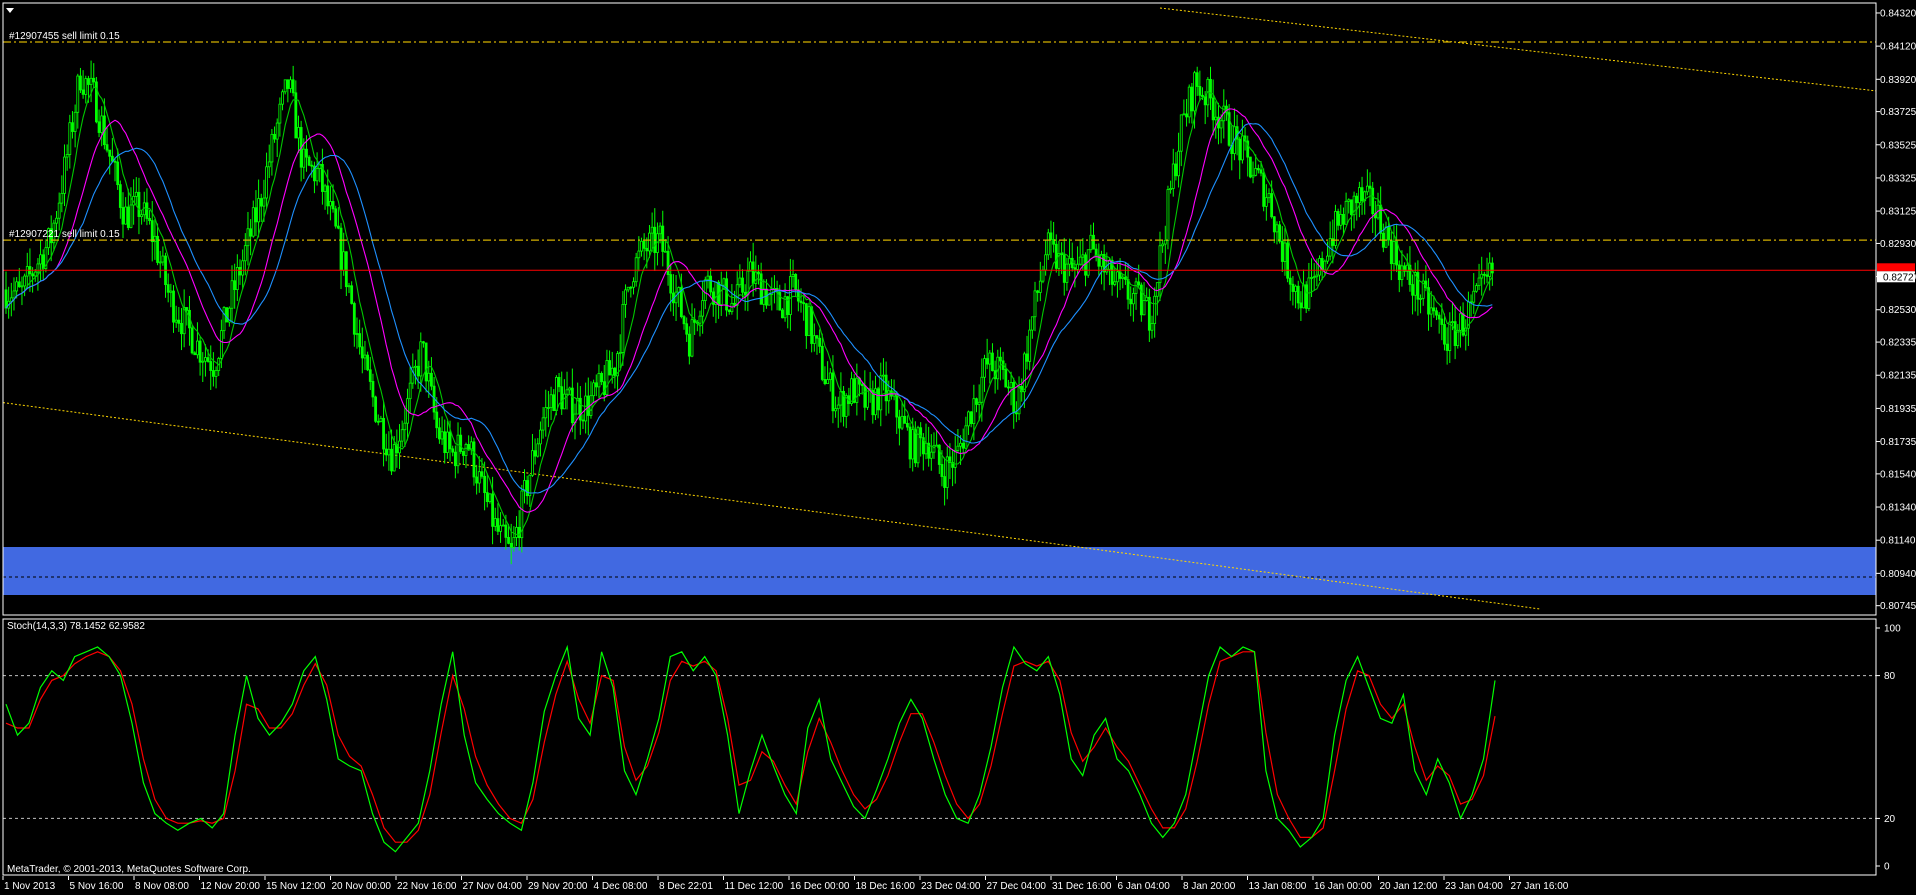  What do you see at coordinates (296, 886) in the screenshot?
I see `time-tick-label: 15 Nov 12:00` at bounding box center [296, 886].